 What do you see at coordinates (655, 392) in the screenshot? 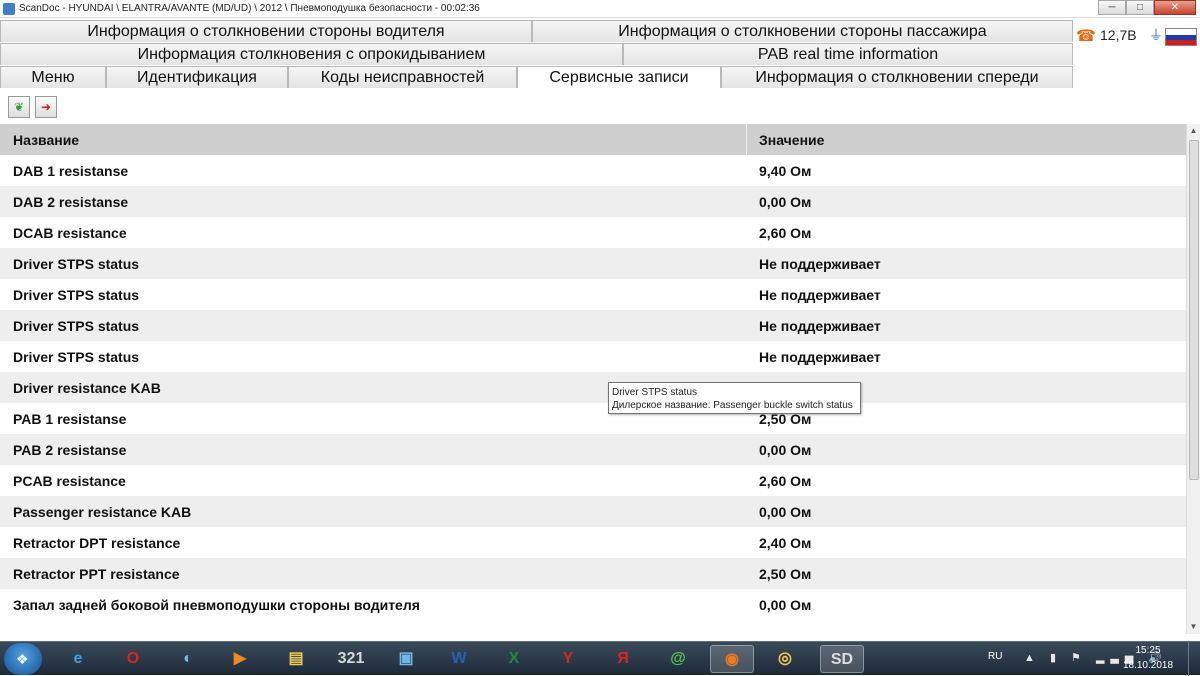
I see `tooltip-title: Driver STPS status` at bounding box center [655, 392].